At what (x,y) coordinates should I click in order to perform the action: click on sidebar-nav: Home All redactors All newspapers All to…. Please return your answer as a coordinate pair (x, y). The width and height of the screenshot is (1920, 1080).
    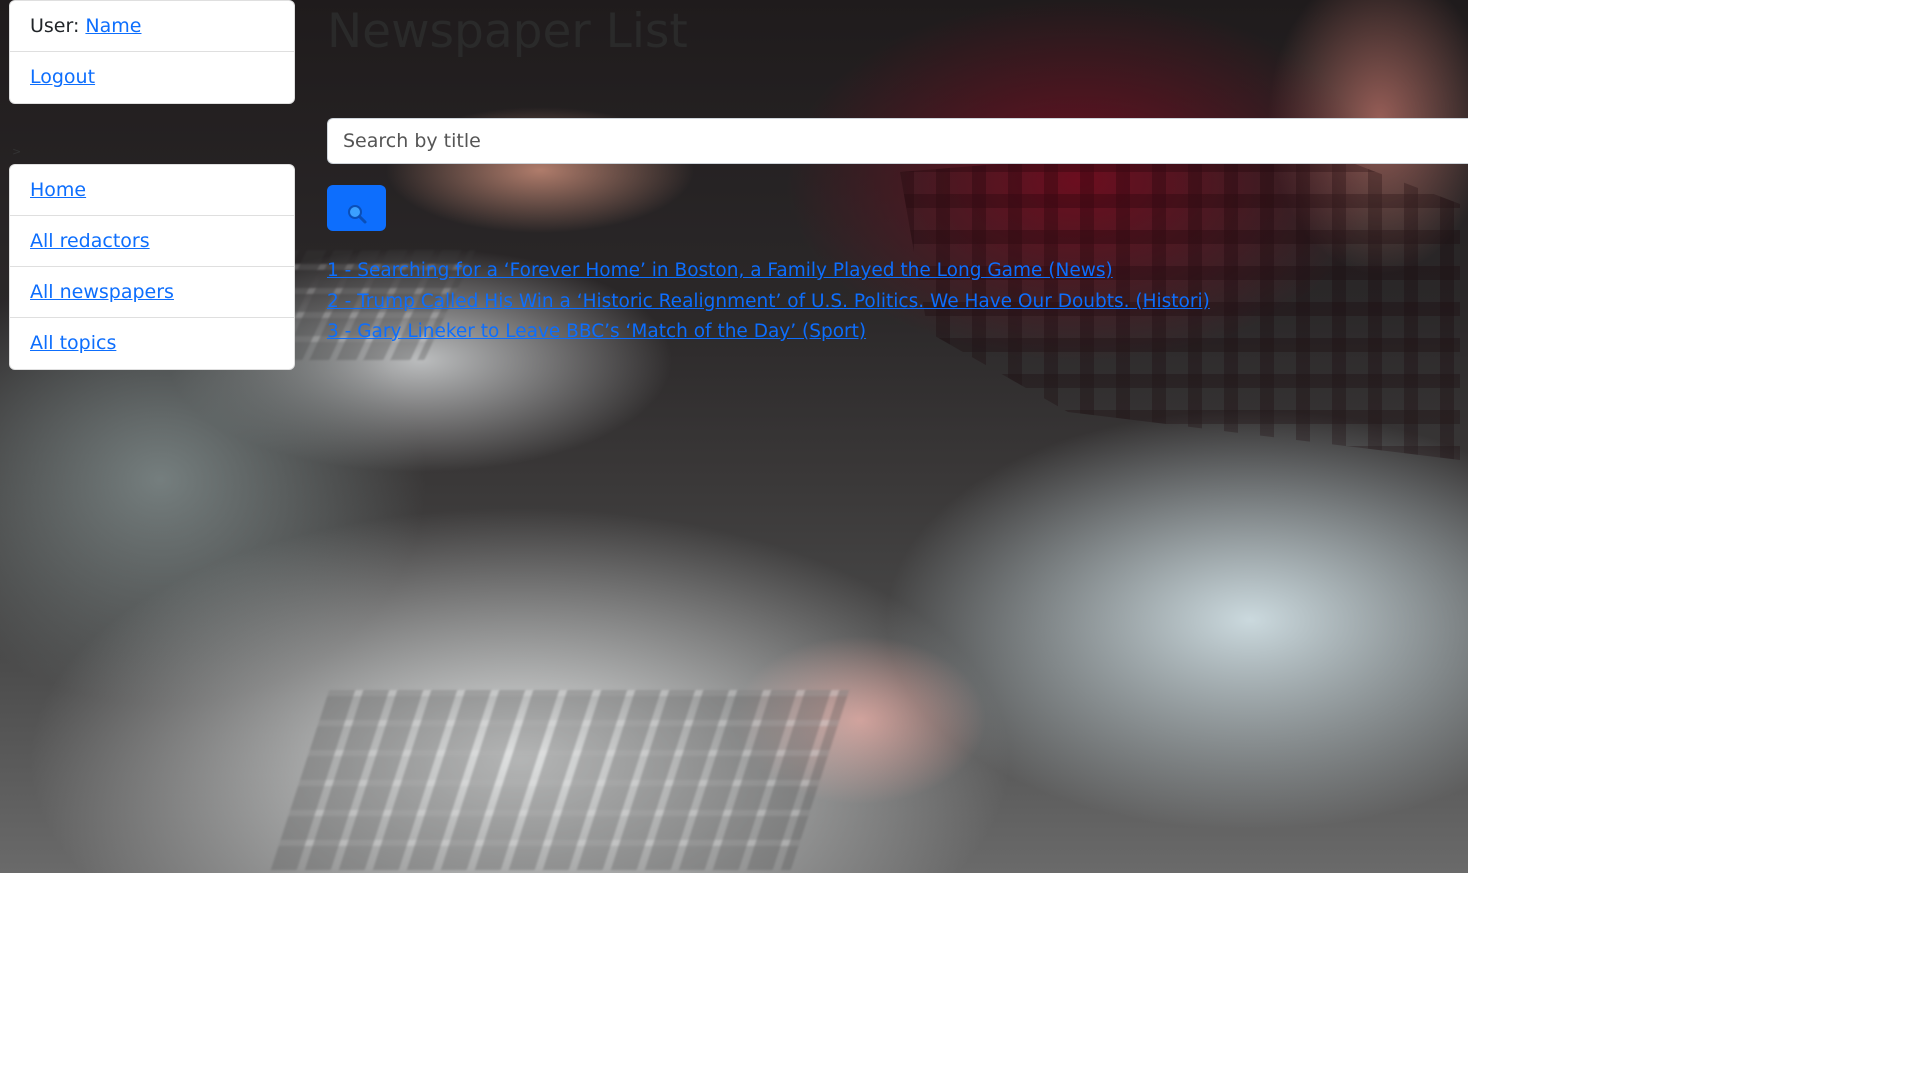
    Looking at the image, I should click on (152, 267).